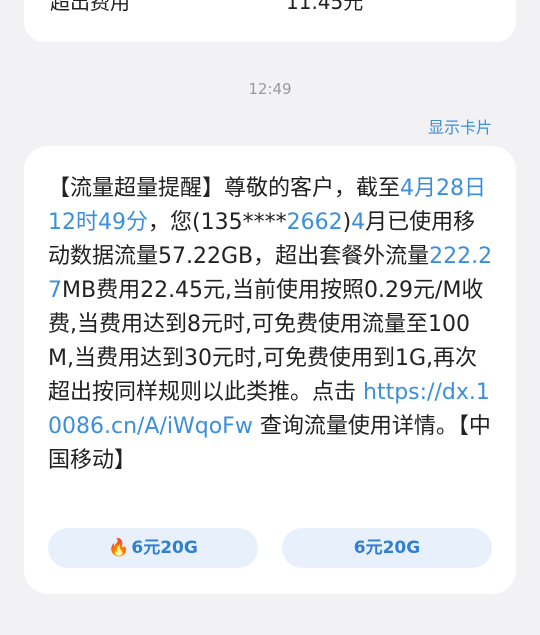 The image size is (540, 635). Describe the element at coordinates (358, 222) in the screenshot. I see `month-link: 4` at that location.